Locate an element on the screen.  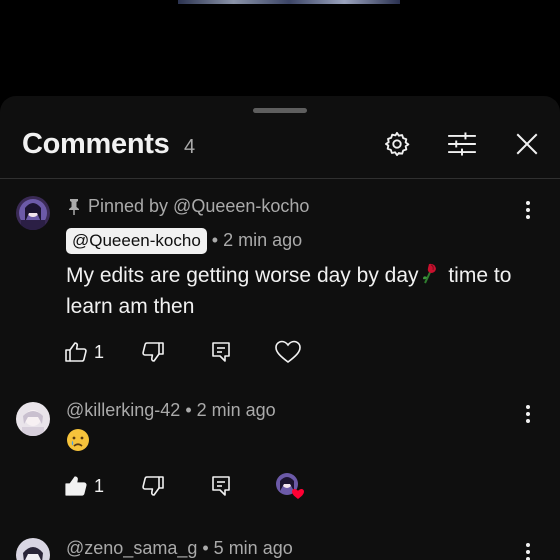
creator-heart-badge is located at coordinates (290, 486).